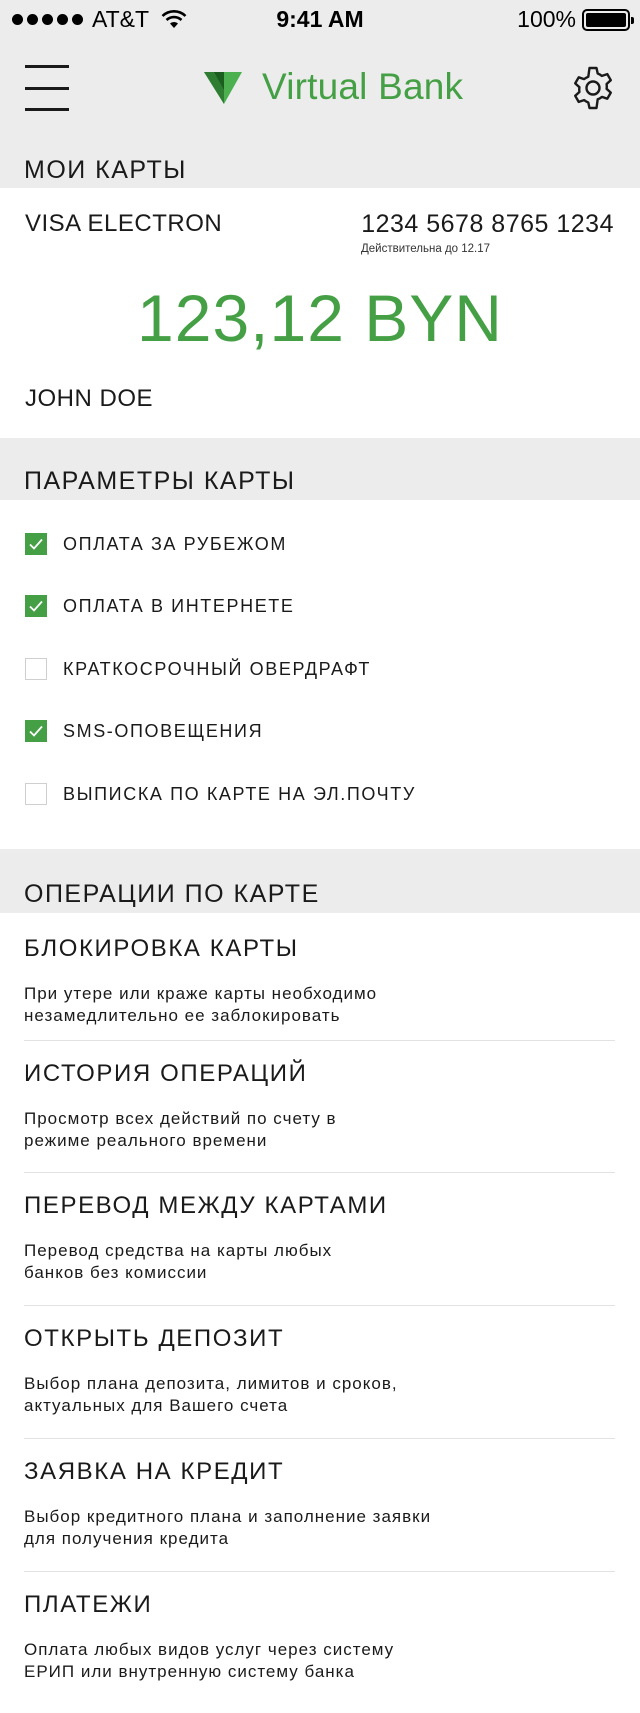 This screenshot has height=1713, width=640. What do you see at coordinates (161, 948) in the screenshot?
I see `operation-title: БЛОКИРОВКА КАРТЫ` at bounding box center [161, 948].